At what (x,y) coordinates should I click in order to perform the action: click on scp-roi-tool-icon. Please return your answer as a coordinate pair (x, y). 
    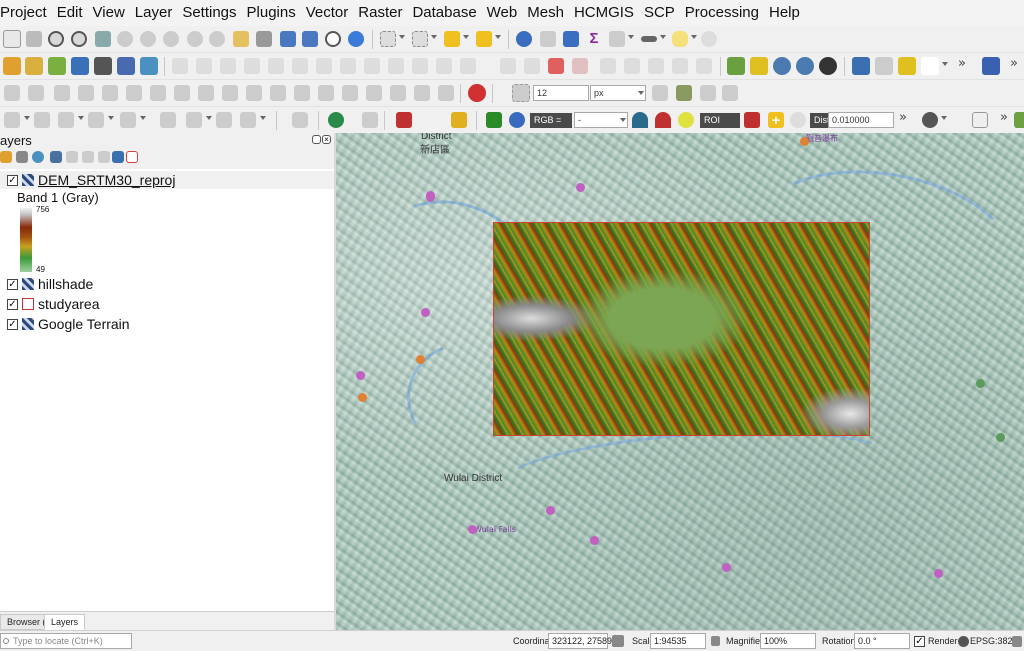
    Looking at the image, I should click on (752, 120).